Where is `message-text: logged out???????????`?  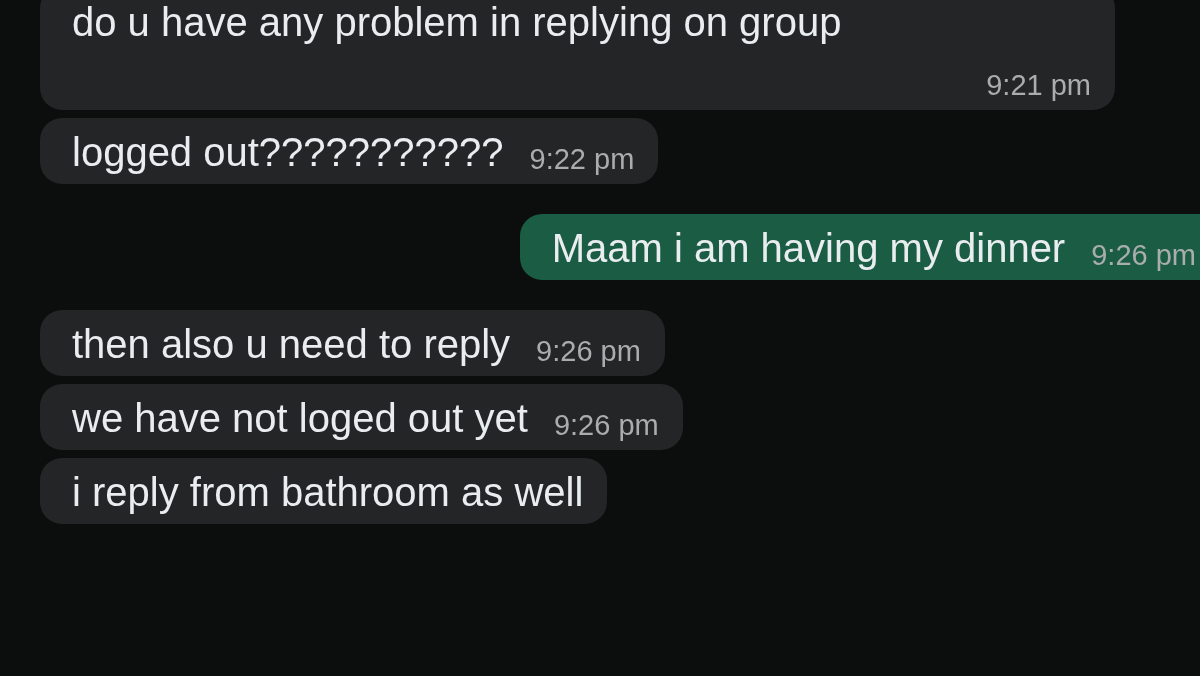 message-text: logged out??????????? is located at coordinates (288, 151).